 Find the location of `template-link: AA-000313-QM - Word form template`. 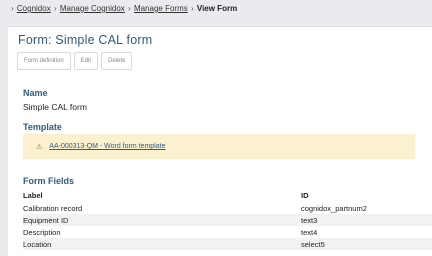

template-link: AA-000313-QM - Word form template is located at coordinates (107, 146).